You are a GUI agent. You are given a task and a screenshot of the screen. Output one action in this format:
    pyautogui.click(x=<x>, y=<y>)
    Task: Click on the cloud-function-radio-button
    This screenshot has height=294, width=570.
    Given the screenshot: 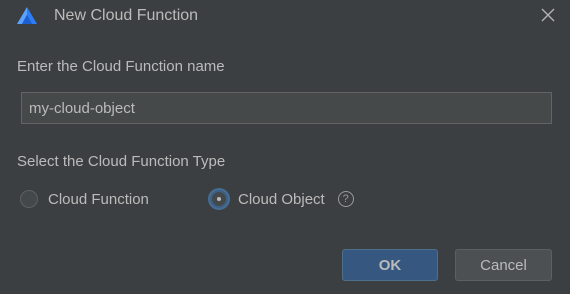 What is the action you would take?
    pyautogui.click(x=29, y=199)
    